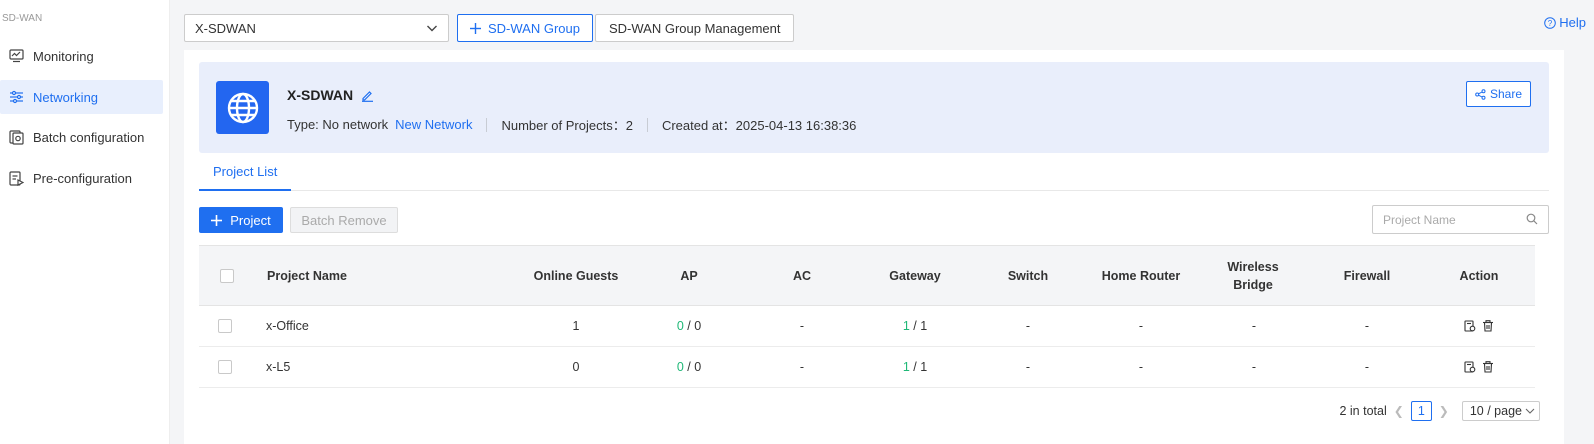 The height and width of the screenshot is (444, 1594). I want to click on sidebar-item-label: Batch configuration, so click(89, 137).